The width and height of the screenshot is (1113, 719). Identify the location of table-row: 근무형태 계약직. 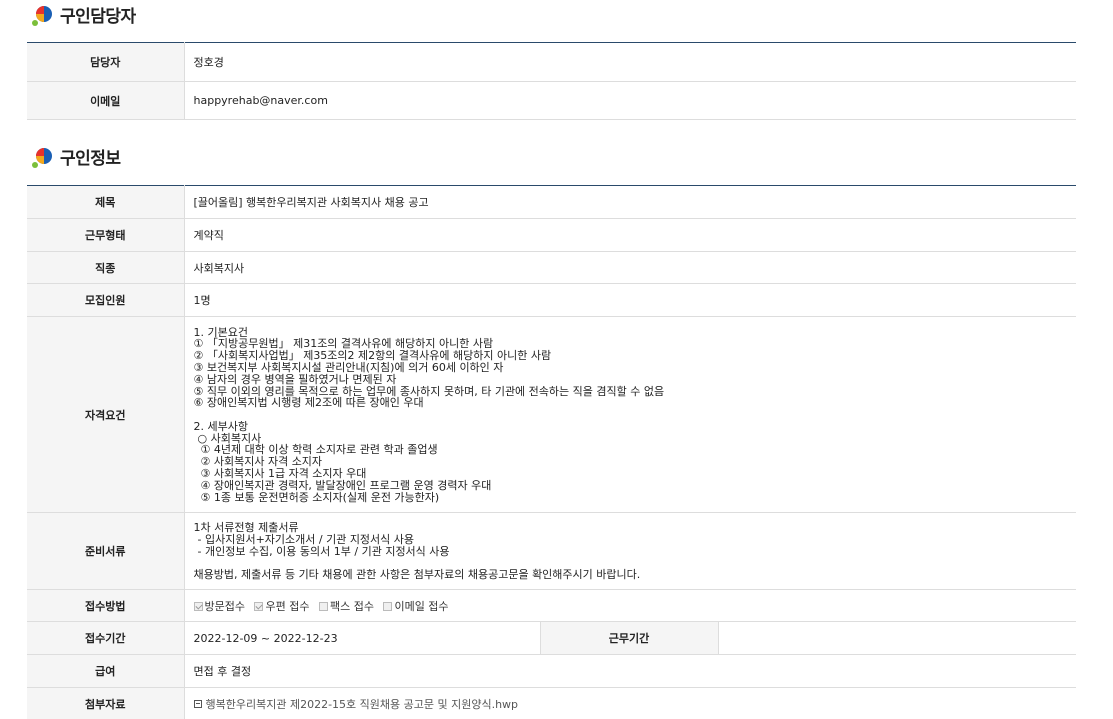
(551, 235).